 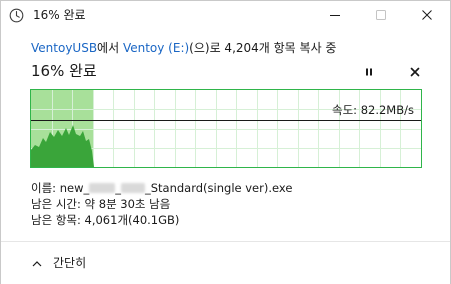 I want to click on file-name-row: 이름: new_ _ _Standard(single ver).exe, so click(x=161, y=188).